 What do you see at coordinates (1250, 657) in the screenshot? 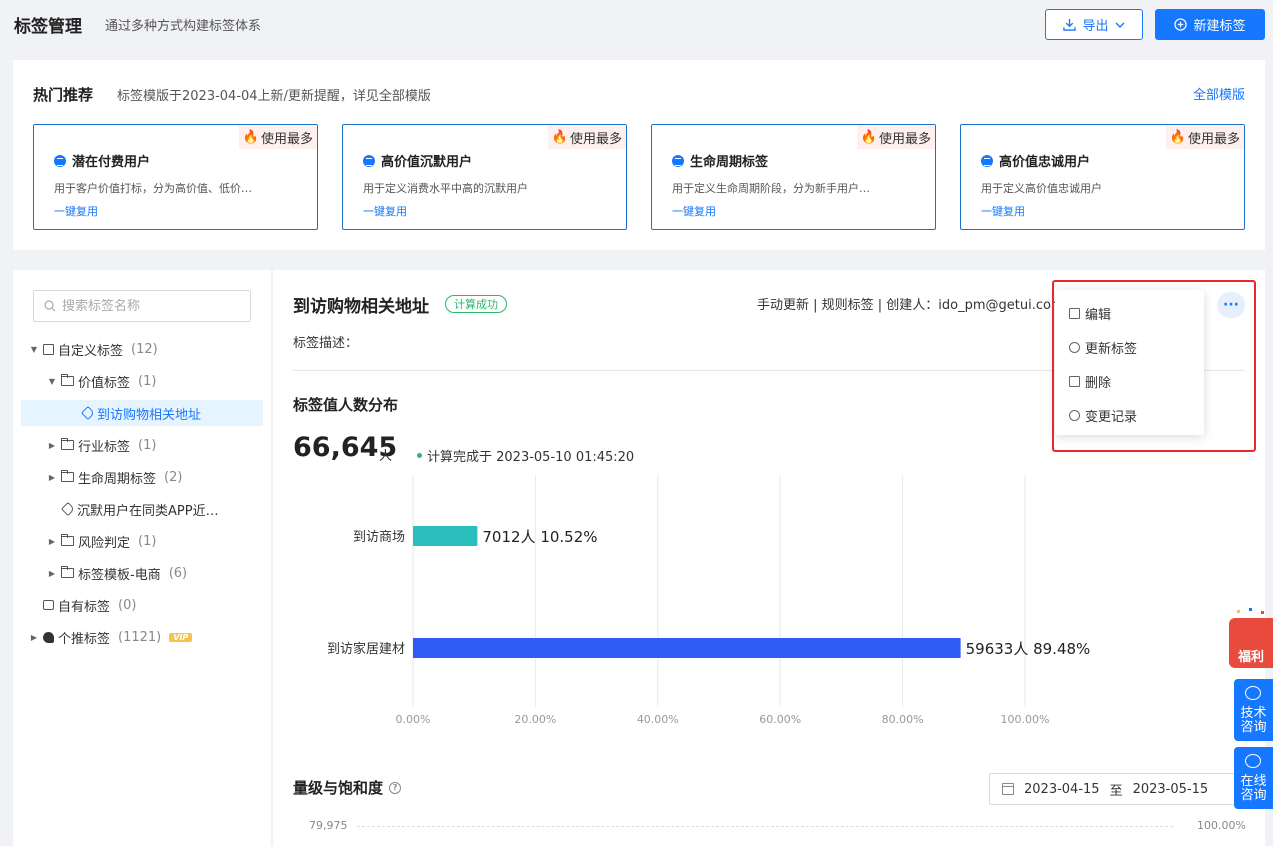
I see `gift-label: 福利` at bounding box center [1250, 657].